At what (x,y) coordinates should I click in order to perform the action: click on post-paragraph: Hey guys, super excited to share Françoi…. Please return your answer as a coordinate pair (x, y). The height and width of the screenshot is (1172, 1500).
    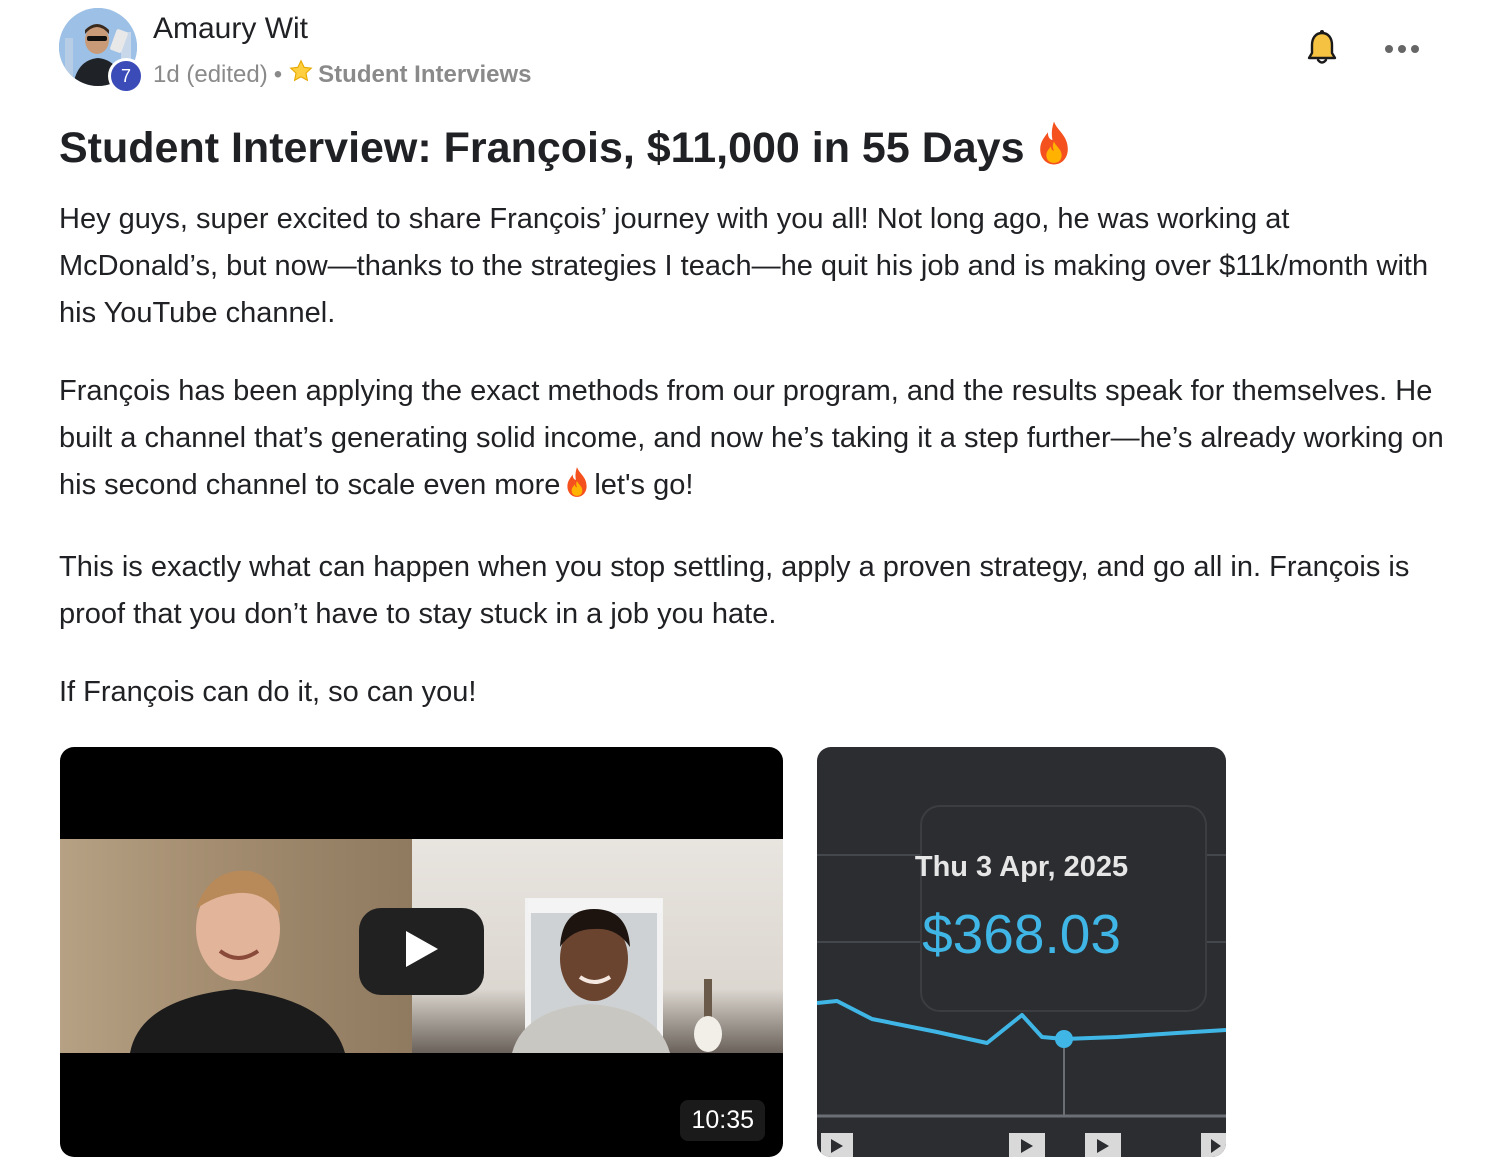
    Looking at the image, I should click on (744, 266).